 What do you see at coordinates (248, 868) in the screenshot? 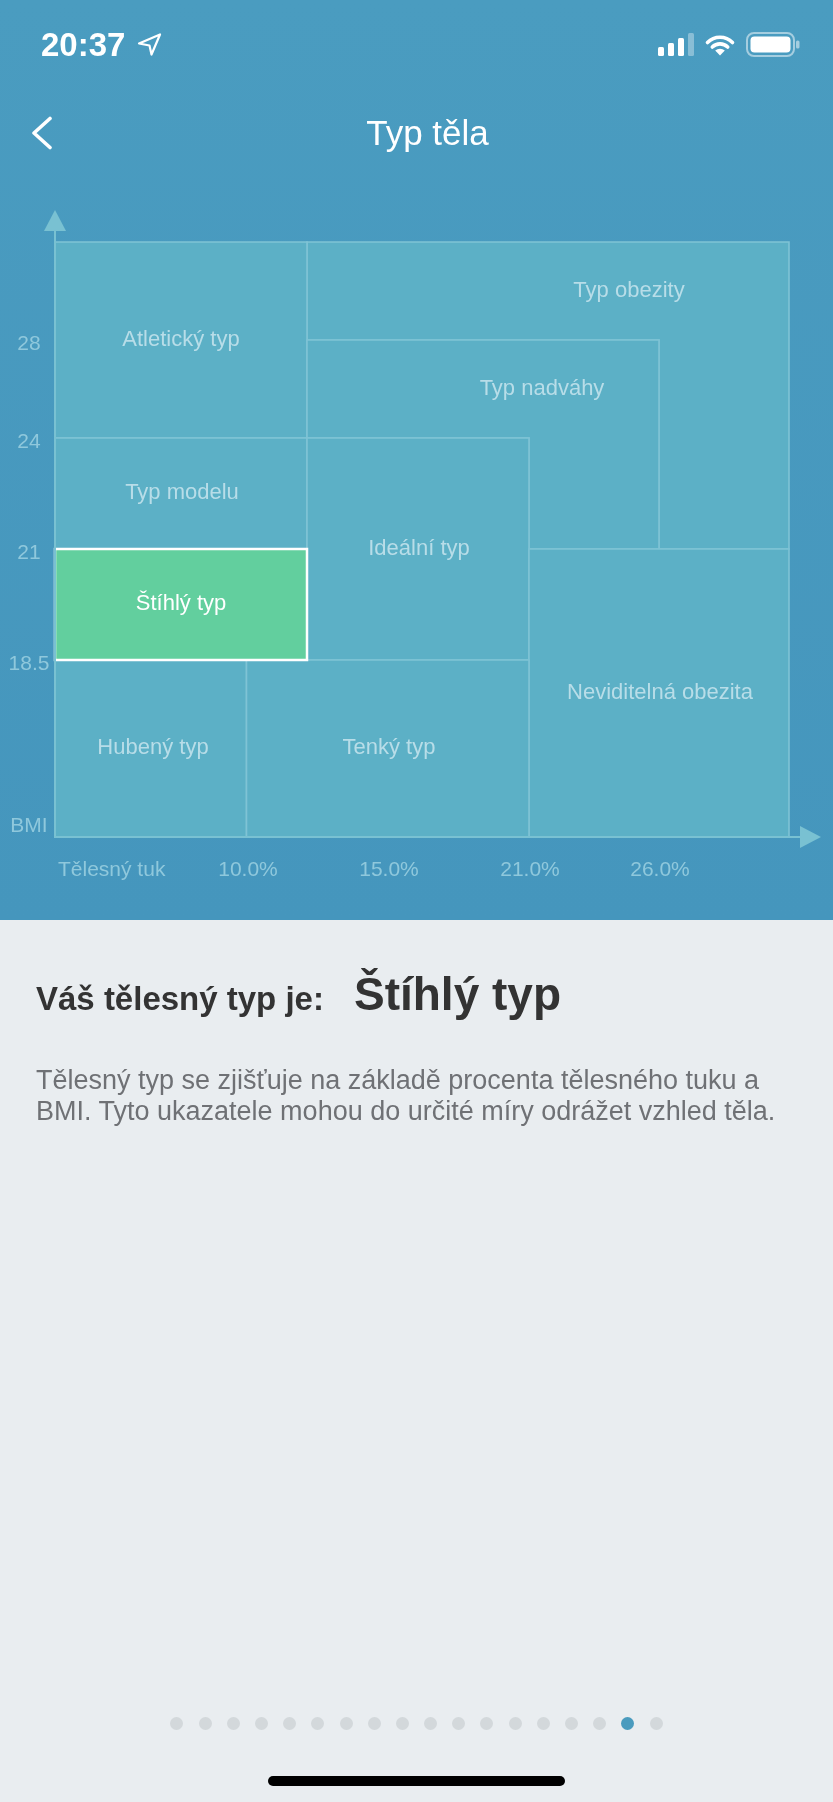
I see `axis-tick-label: 10.0%` at bounding box center [248, 868].